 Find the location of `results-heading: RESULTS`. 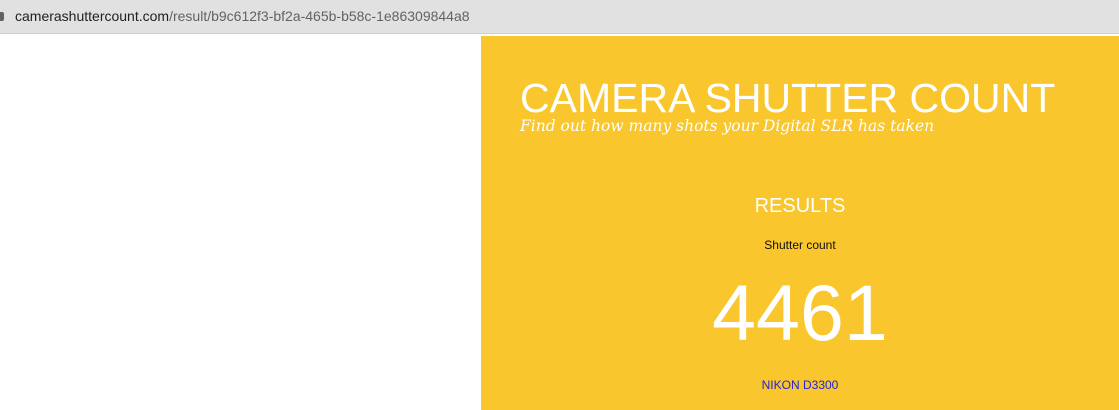

results-heading: RESULTS is located at coordinates (800, 206).